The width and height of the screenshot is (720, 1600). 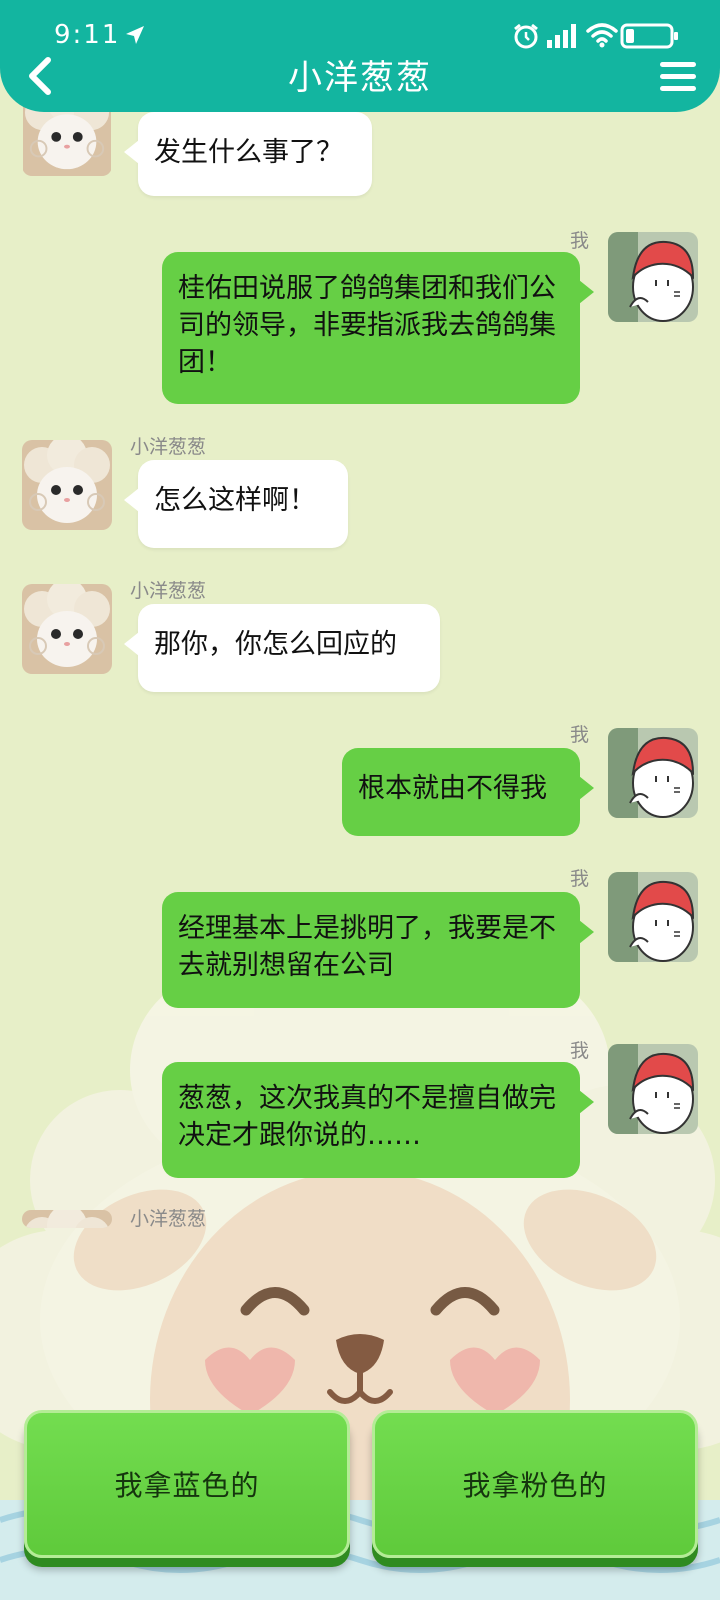 I want to click on choice-button-blue: 我拿蓝色的, so click(x=187, y=1484).